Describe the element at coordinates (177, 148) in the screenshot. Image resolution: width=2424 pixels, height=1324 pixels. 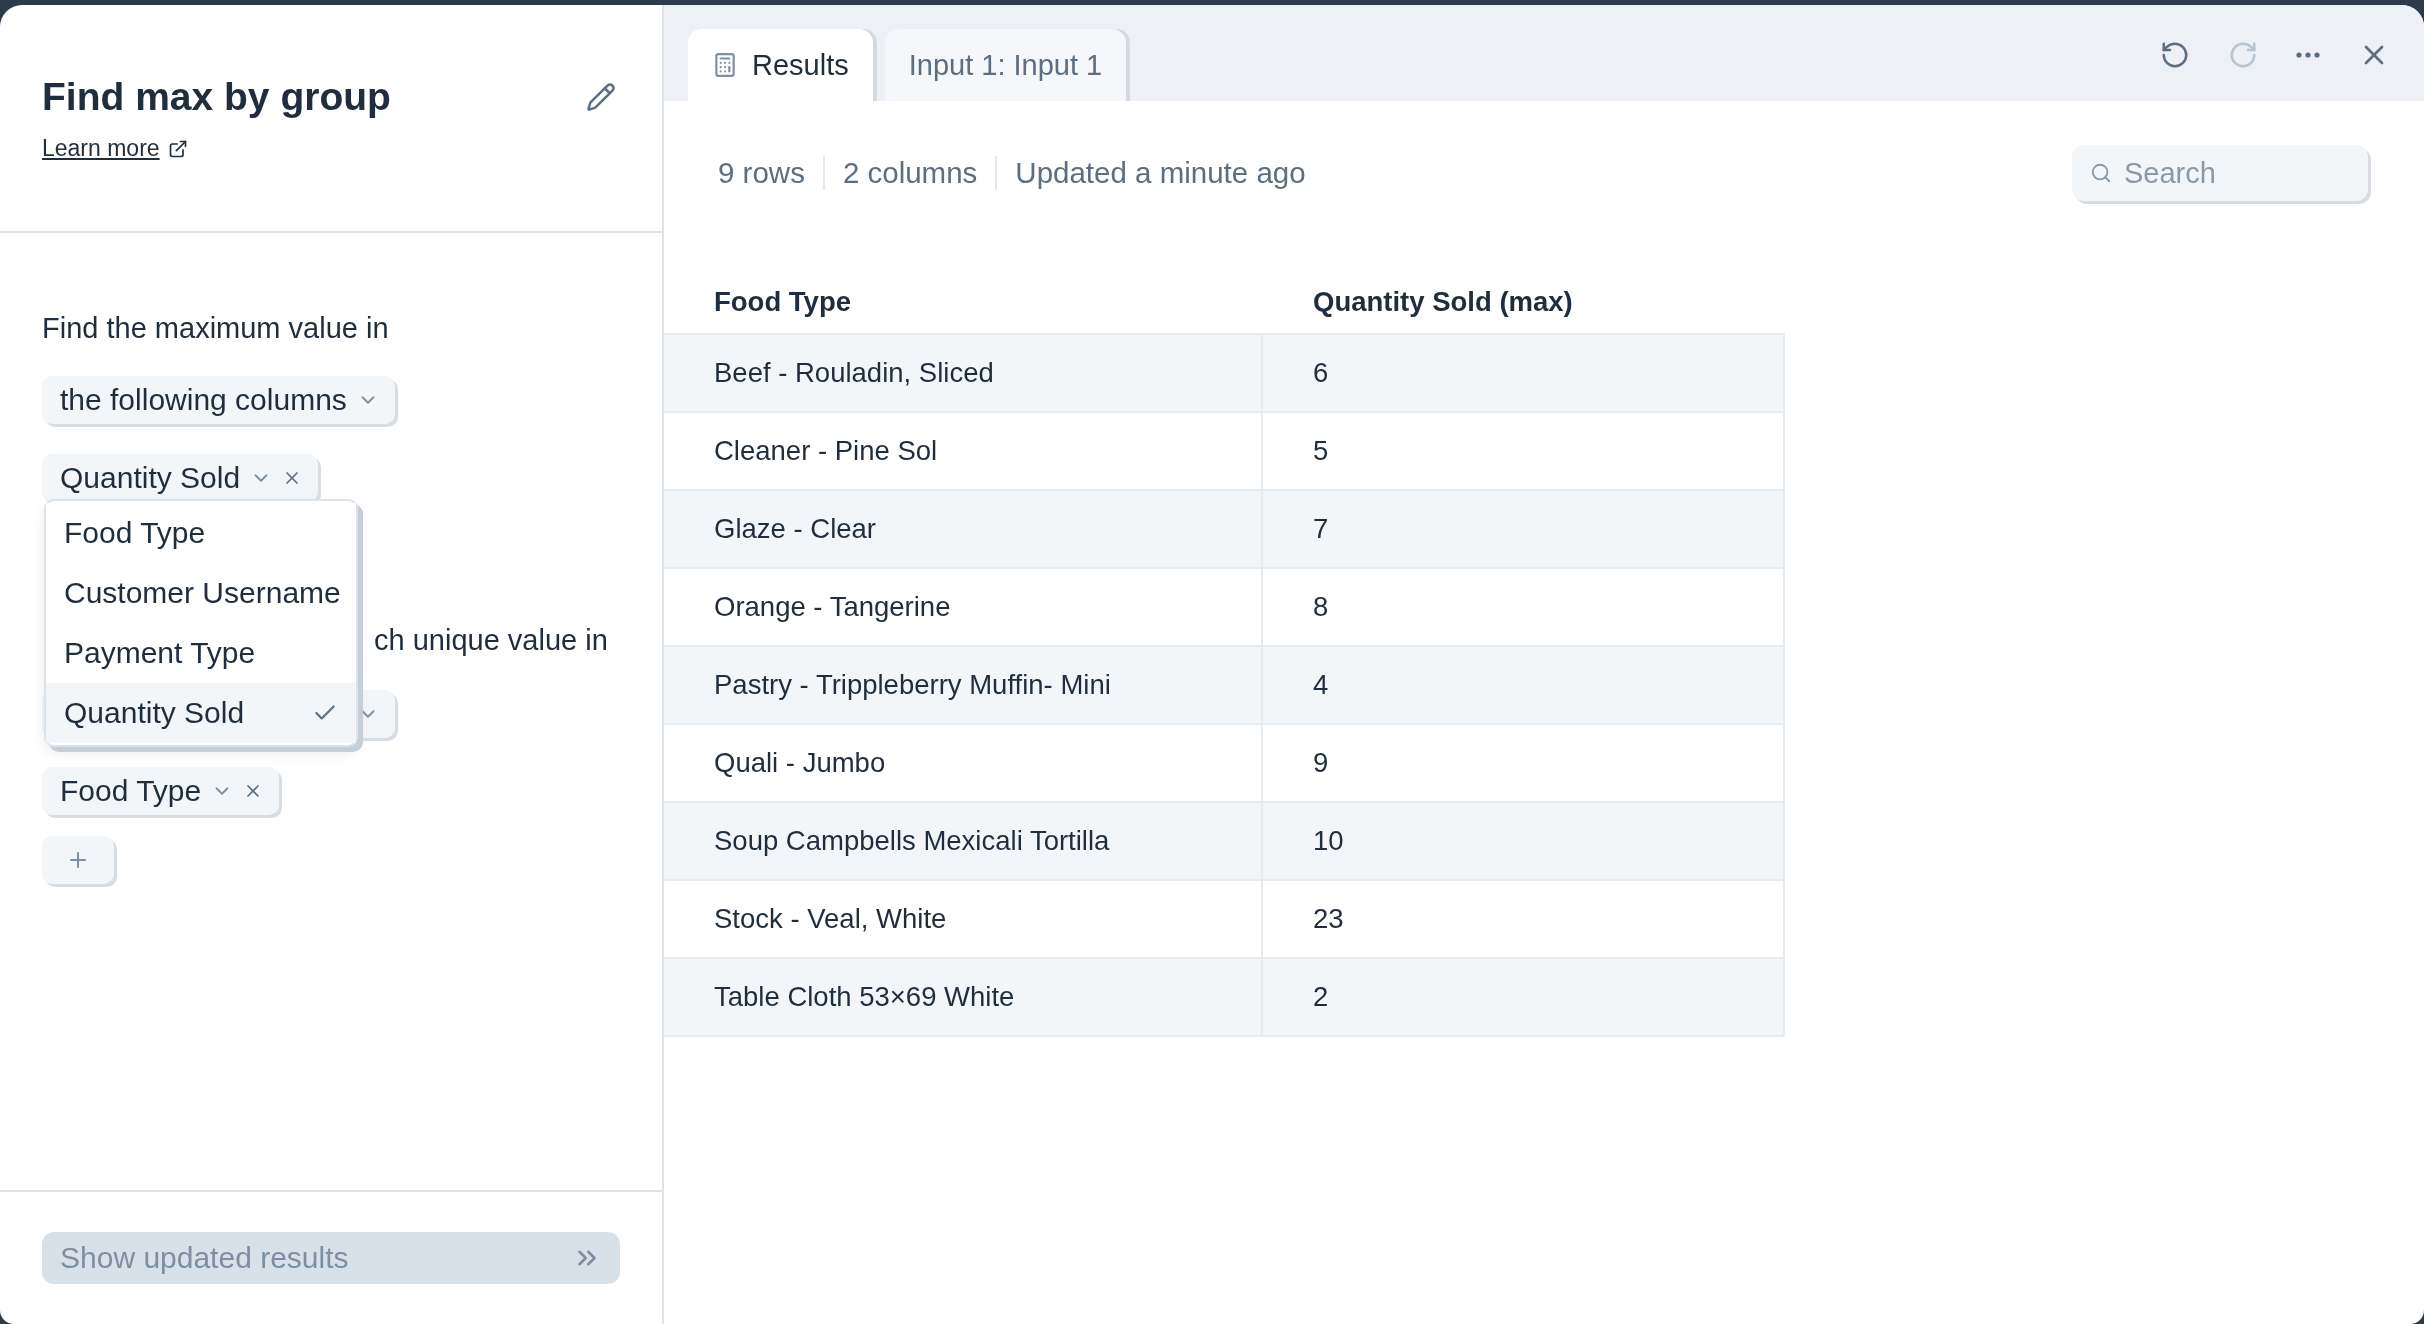
I see `external-link-icon` at that location.